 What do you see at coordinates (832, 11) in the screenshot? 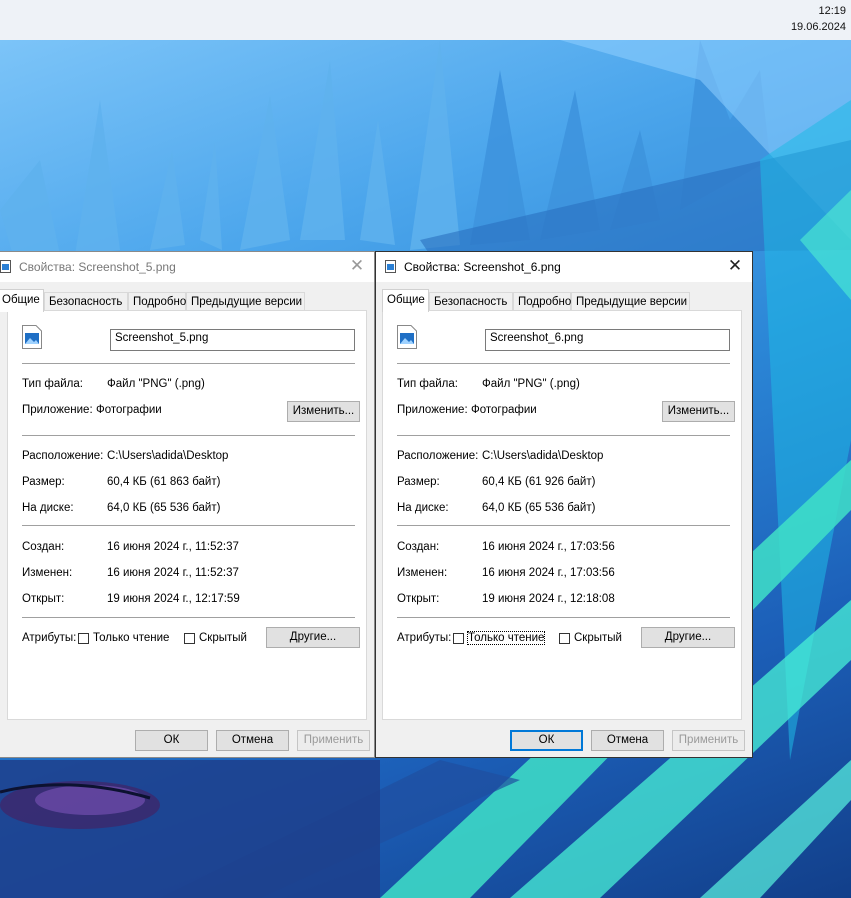
I see `clock-time: 12:19` at bounding box center [832, 11].